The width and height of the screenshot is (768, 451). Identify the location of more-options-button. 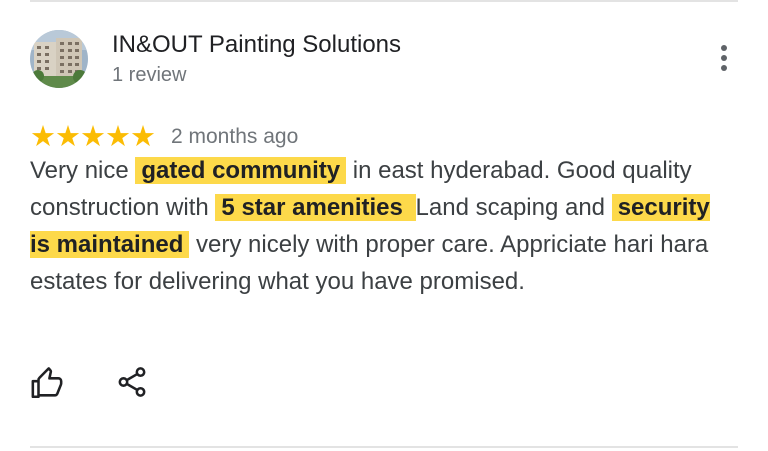
(724, 58).